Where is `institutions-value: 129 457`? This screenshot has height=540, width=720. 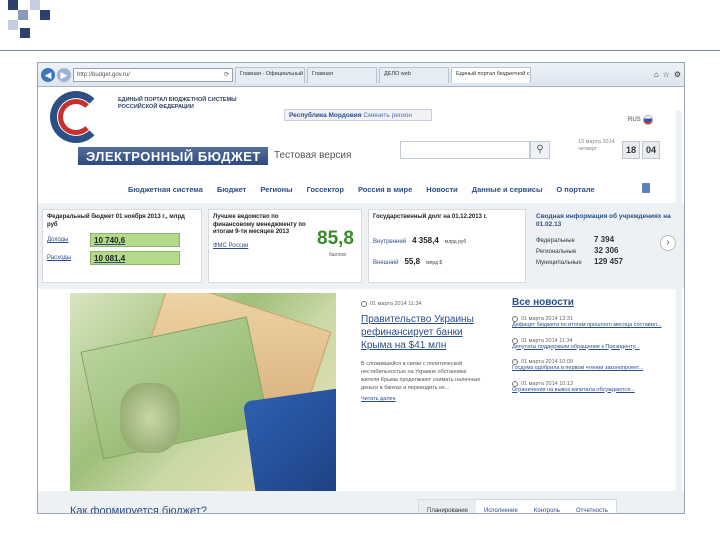
institutions-value: 129 457 is located at coordinates (608, 261).